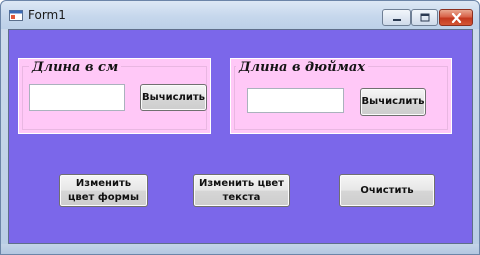  Describe the element at coordinates (393, 102) in the screenshot. I see `calculate-inches-button: Вычислить` at that location.